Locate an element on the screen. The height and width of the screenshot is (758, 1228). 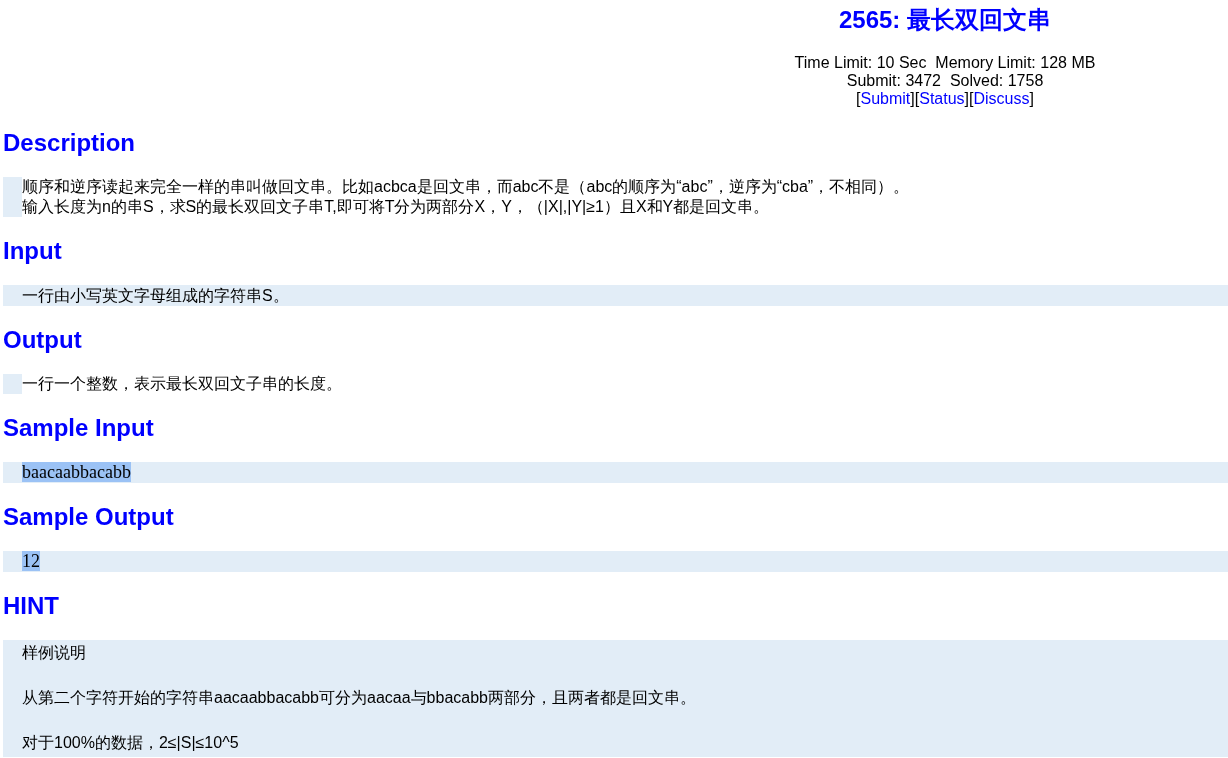
section-heading: Output is located at coordinates (43, 340).